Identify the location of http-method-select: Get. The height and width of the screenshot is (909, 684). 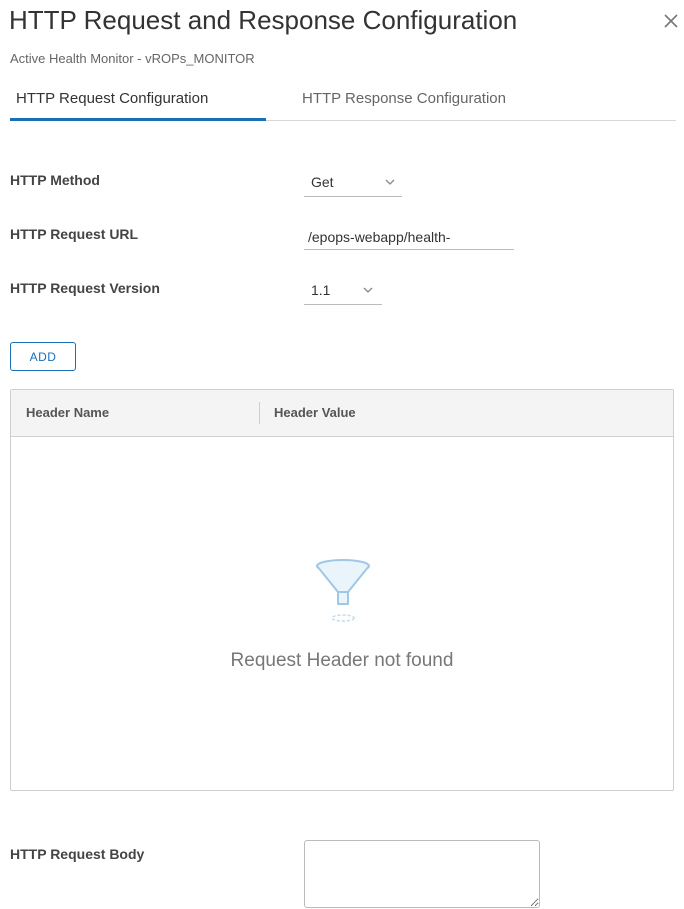
(353, 184).